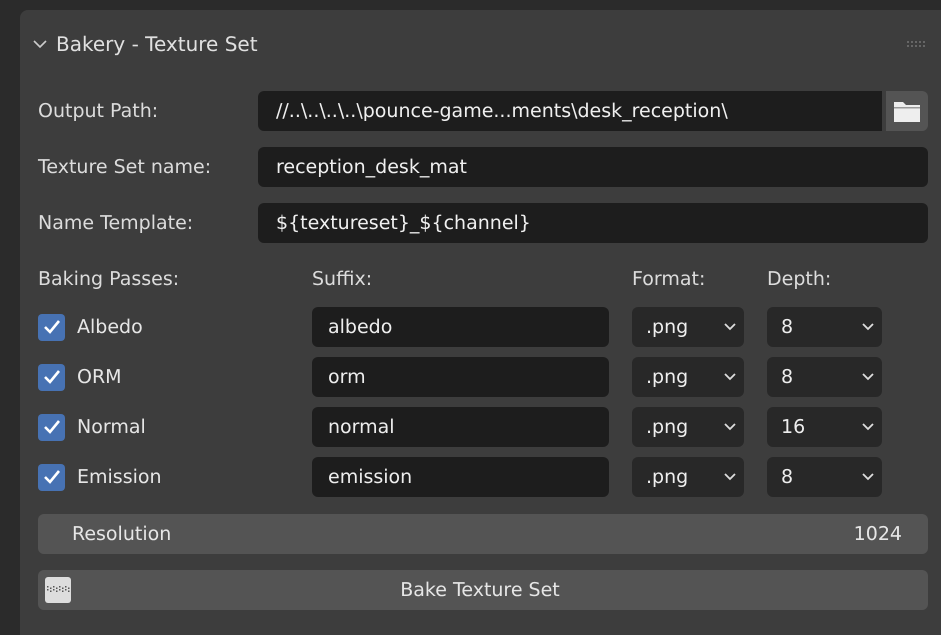 Image resolution: width=941 pixels, height=635 pixels. Describe the element at coordinates (668, 279) in the screenshot. I see `column-heading: Format:` at that location.